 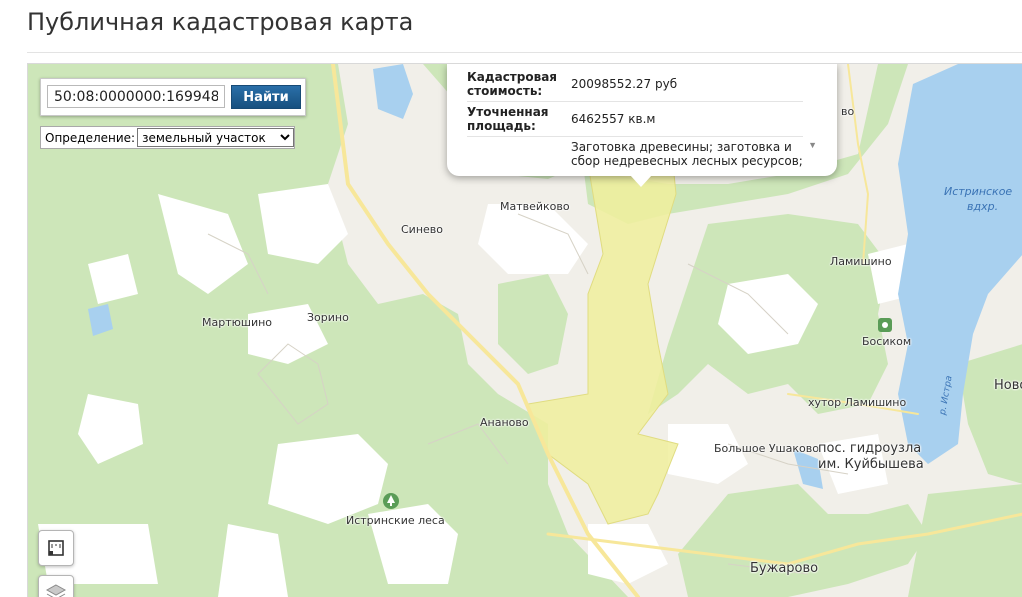 I want to click on info-row-area: Уточненная площадь: 6462557 кв.м, so click(x=635, y=119).